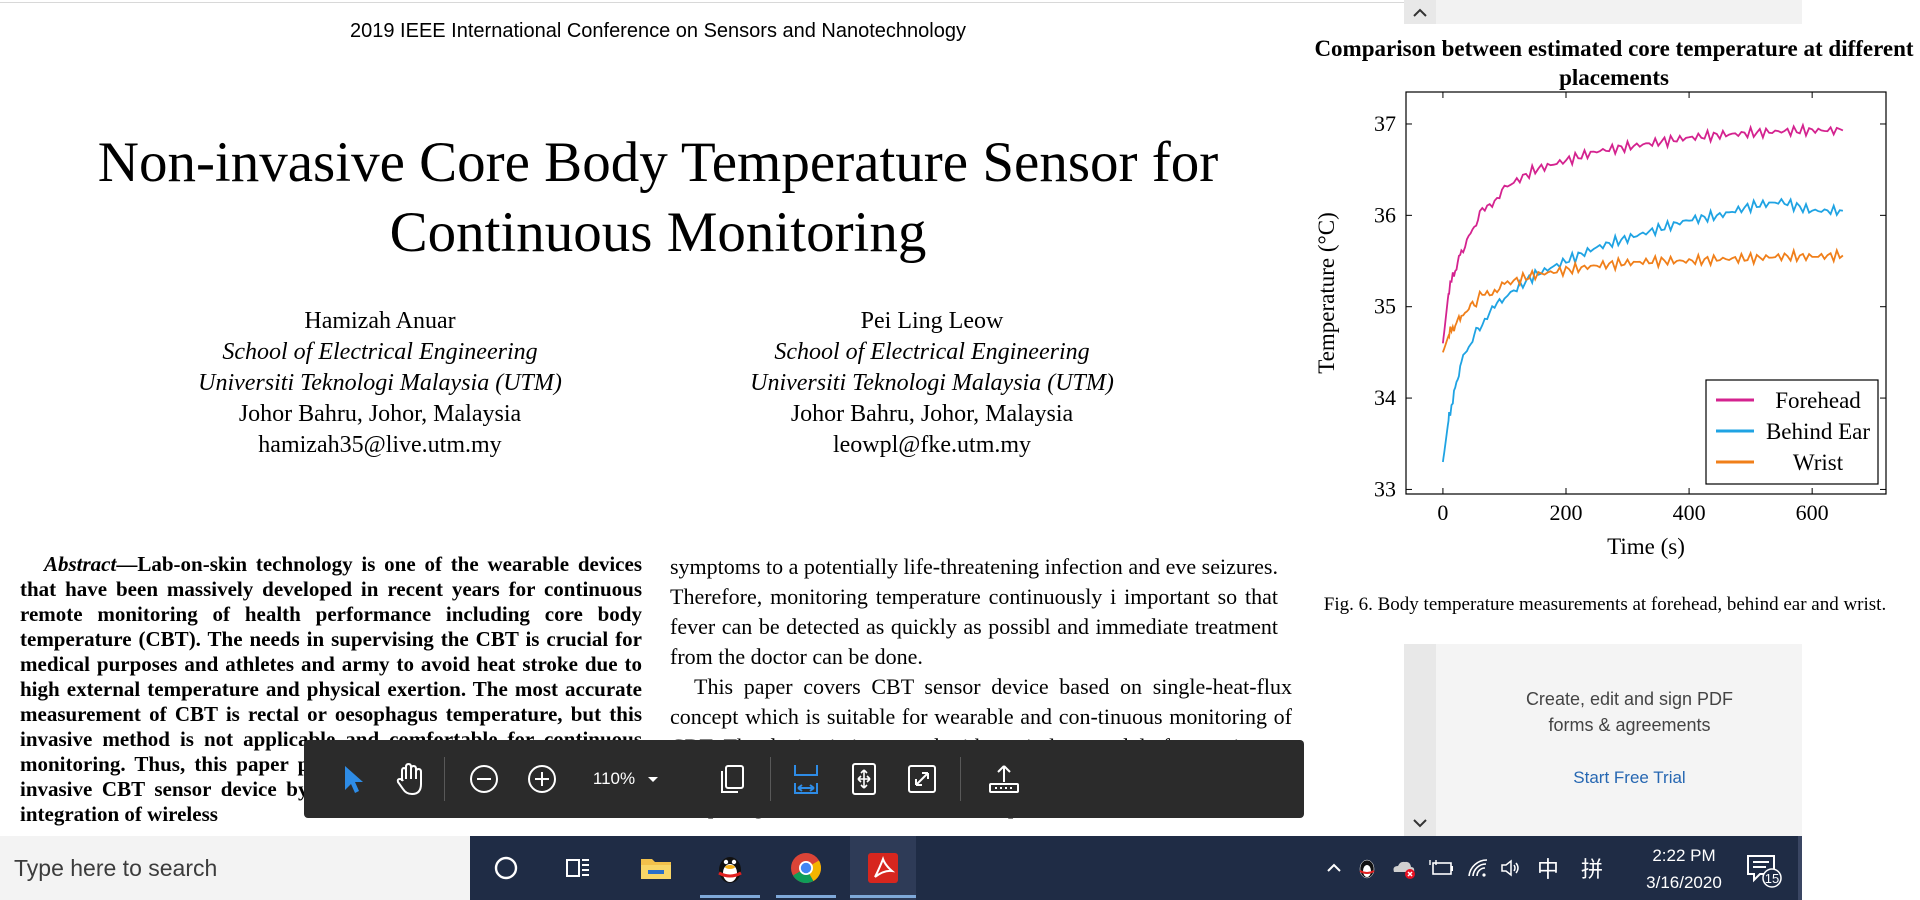 The width and height of the screenshot is (1920, 900). I want to click on fit-width-icon, so click(806, 779).